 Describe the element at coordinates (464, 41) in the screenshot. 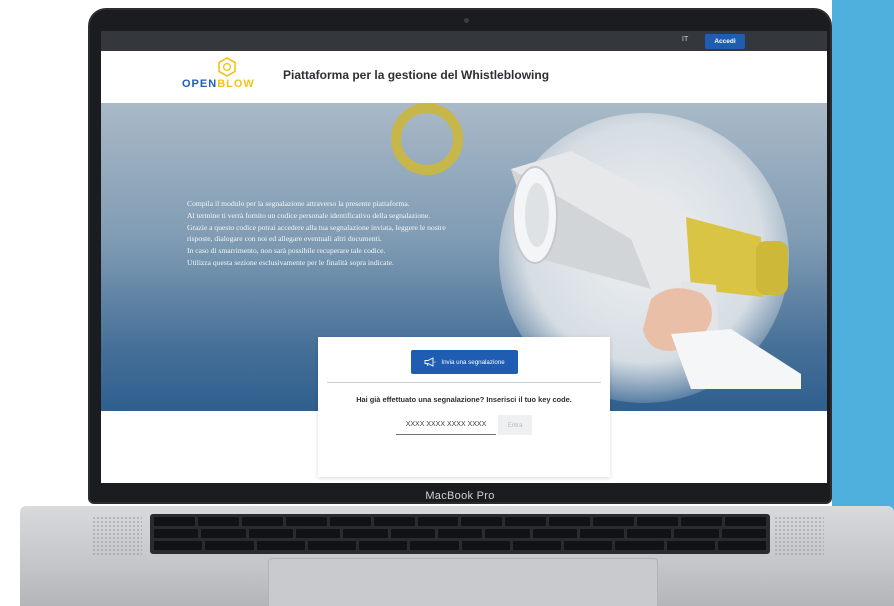

I see `top-bar: IT Accedi` at that location.